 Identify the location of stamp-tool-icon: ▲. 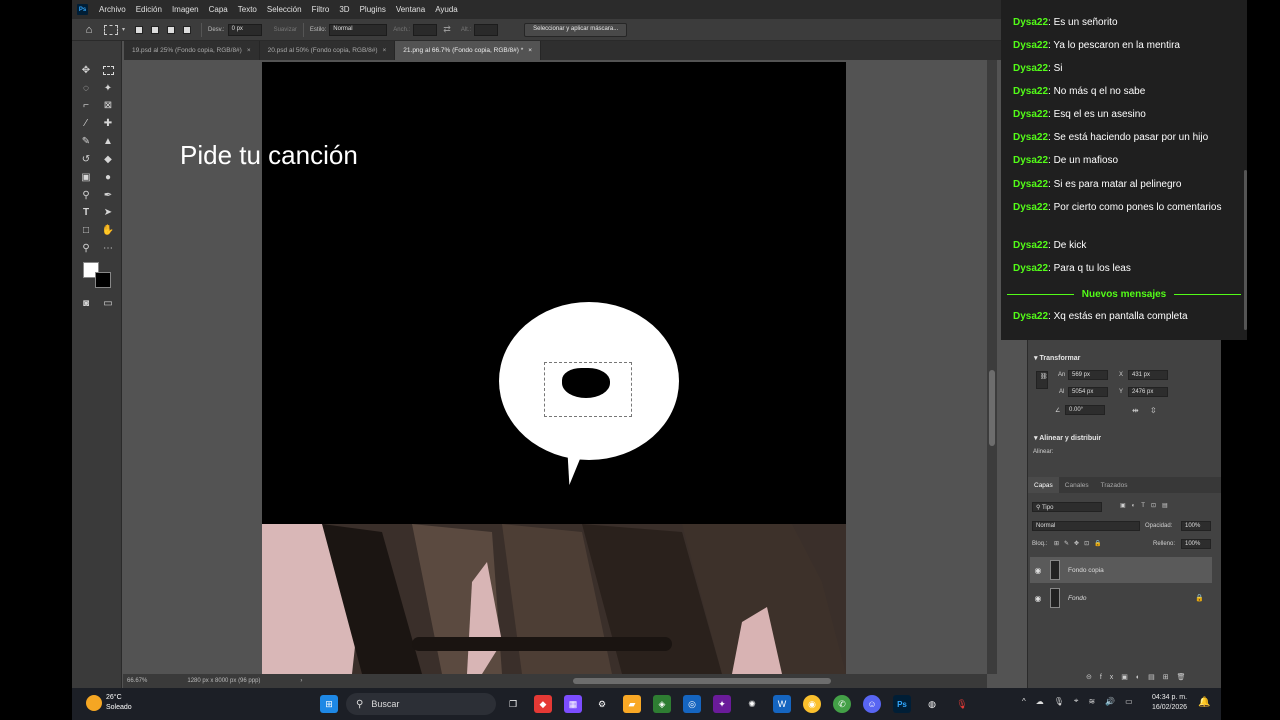
(108, 141).